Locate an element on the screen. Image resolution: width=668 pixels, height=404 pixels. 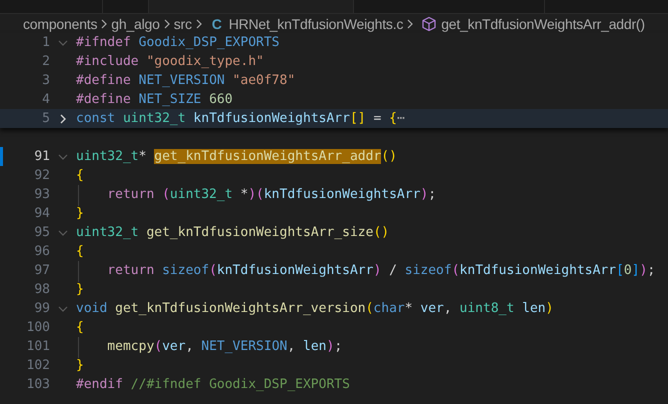
line-number: 2 is located at coordinates (45, 61).